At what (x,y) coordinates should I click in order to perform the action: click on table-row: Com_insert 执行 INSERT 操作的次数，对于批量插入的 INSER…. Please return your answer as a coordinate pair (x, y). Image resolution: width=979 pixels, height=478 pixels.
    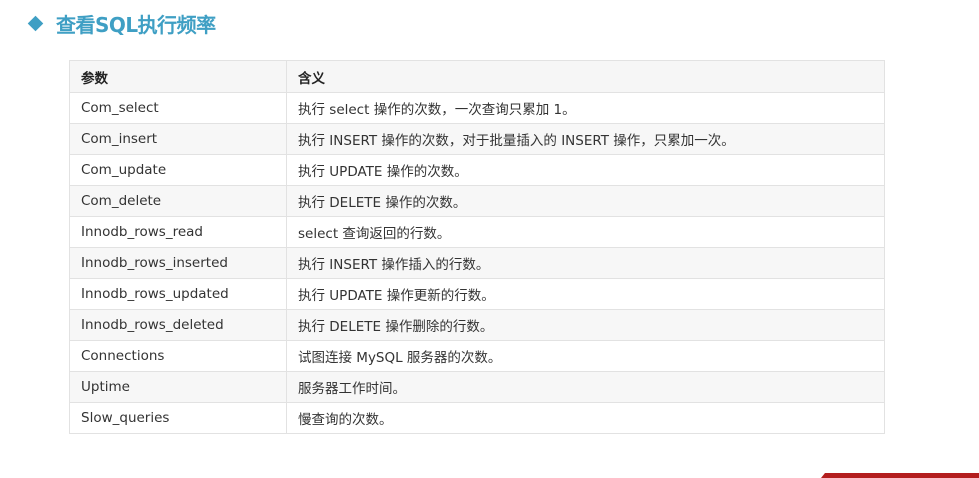
    Looking at the image, I should click on (477, 139).